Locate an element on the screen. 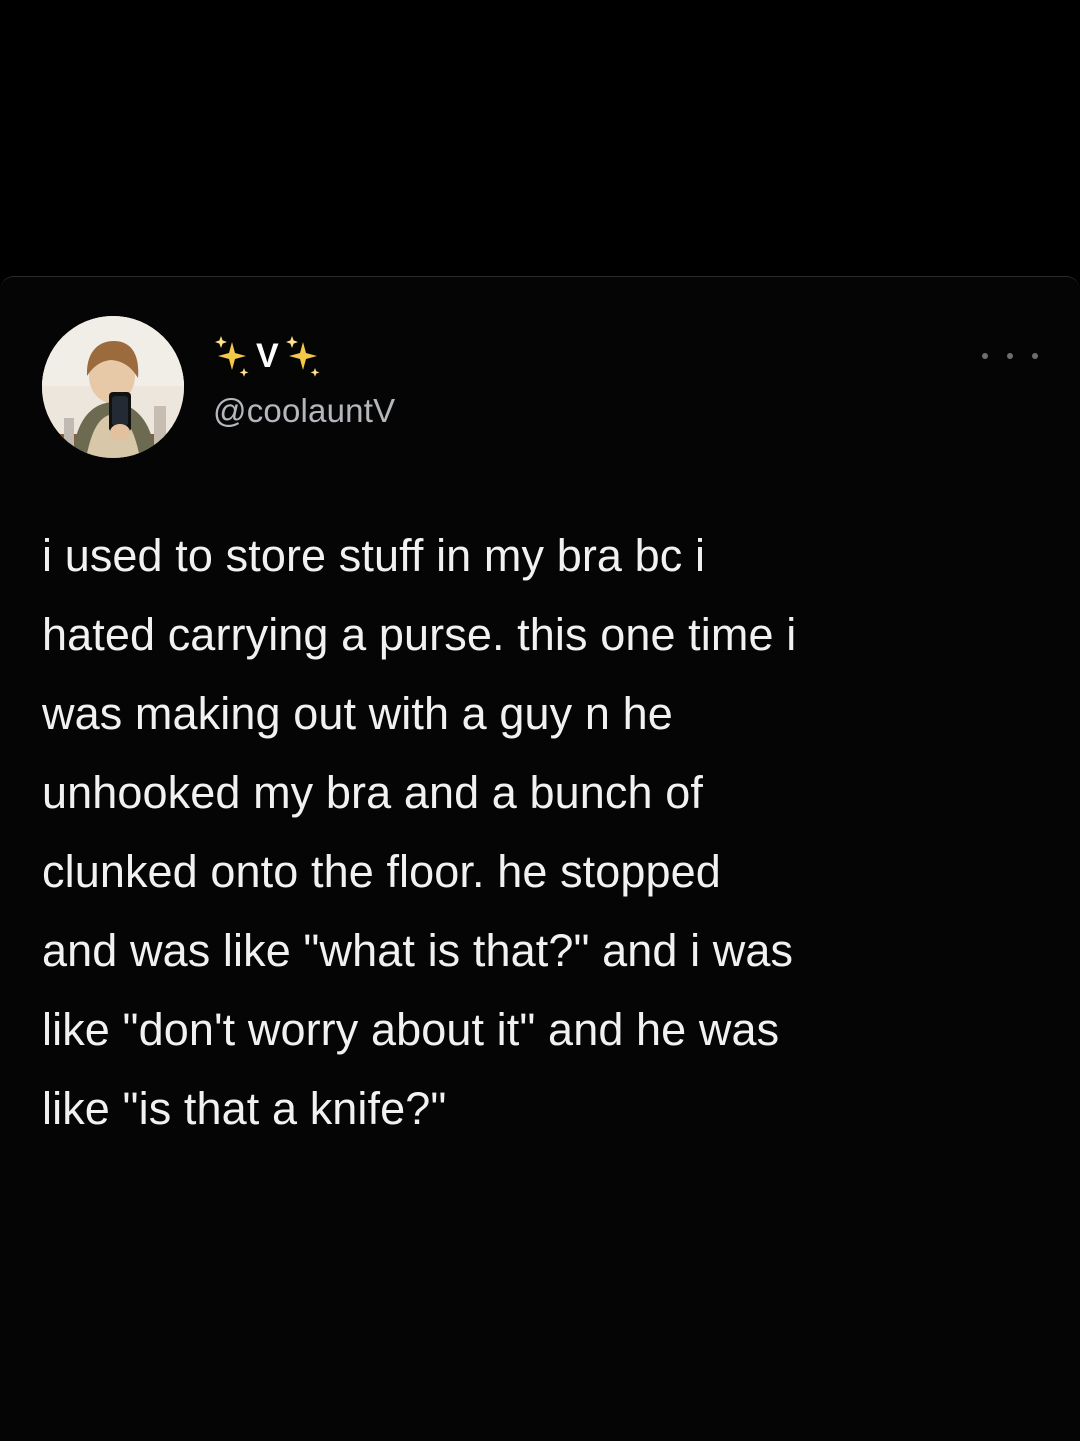 The width and height of the screenshot is (1080, 1441). tweet-line: i used to store stuff in my bra bc i is located at coordinates (374, 555).